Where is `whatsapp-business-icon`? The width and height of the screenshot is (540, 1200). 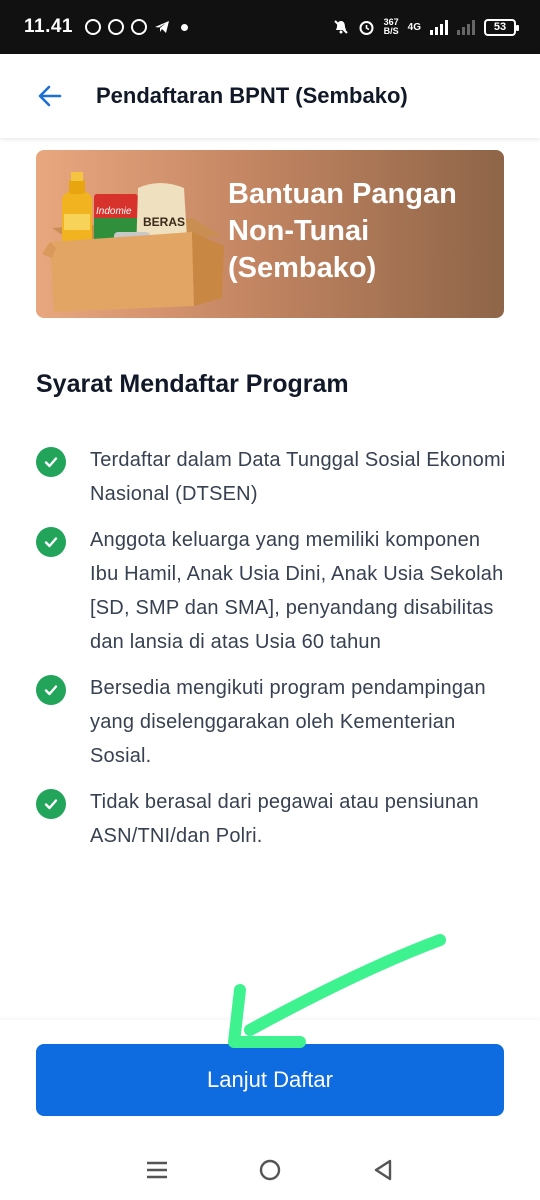 whatsapp-business-icon is located at coordinates (116, 27).